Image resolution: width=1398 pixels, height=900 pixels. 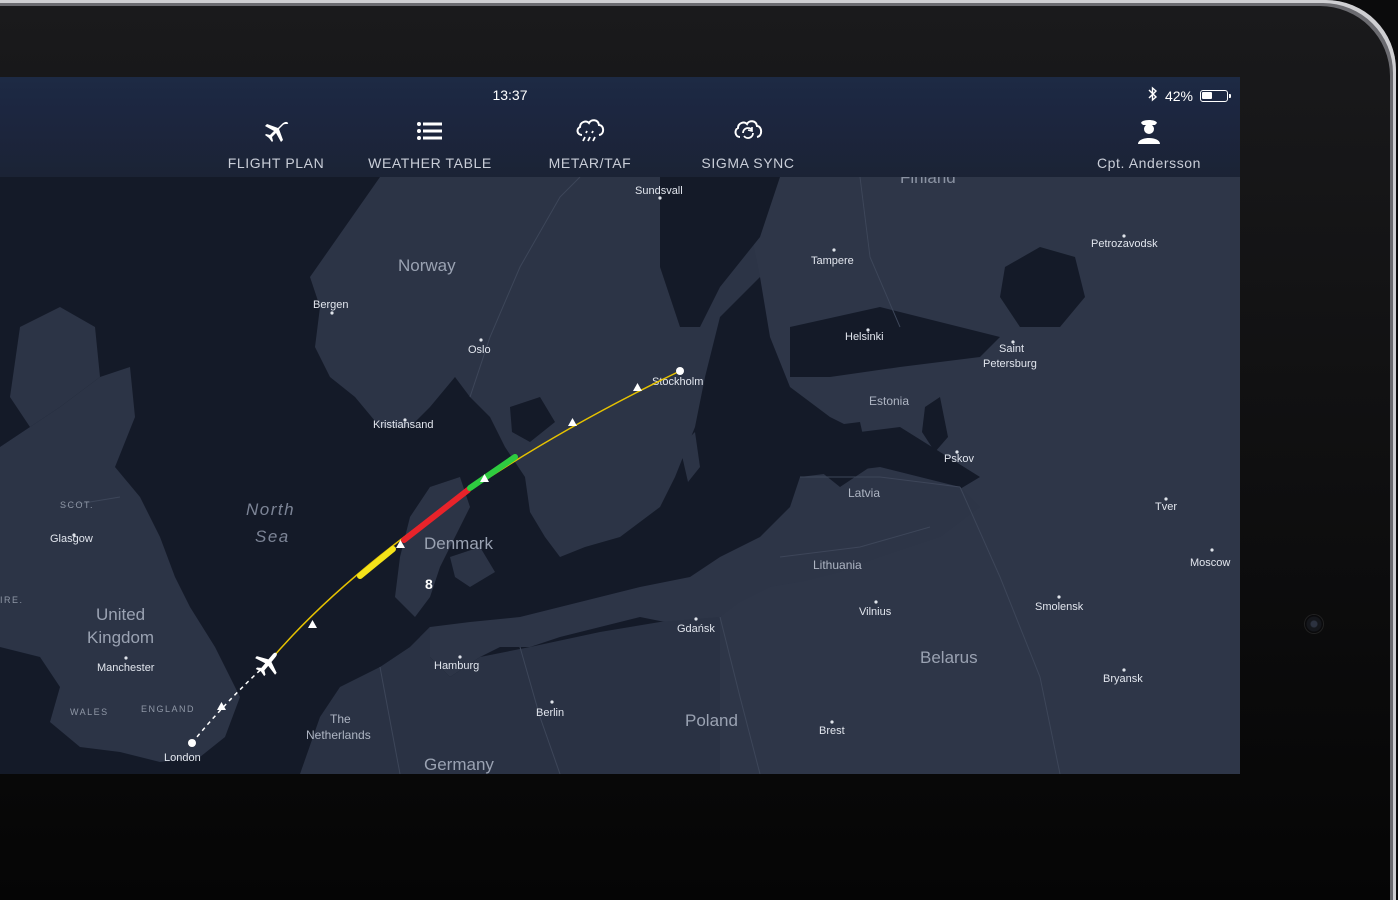 I want to click on tab-metar-taf-label: METAR/TAF, so click(x=590, y=163).